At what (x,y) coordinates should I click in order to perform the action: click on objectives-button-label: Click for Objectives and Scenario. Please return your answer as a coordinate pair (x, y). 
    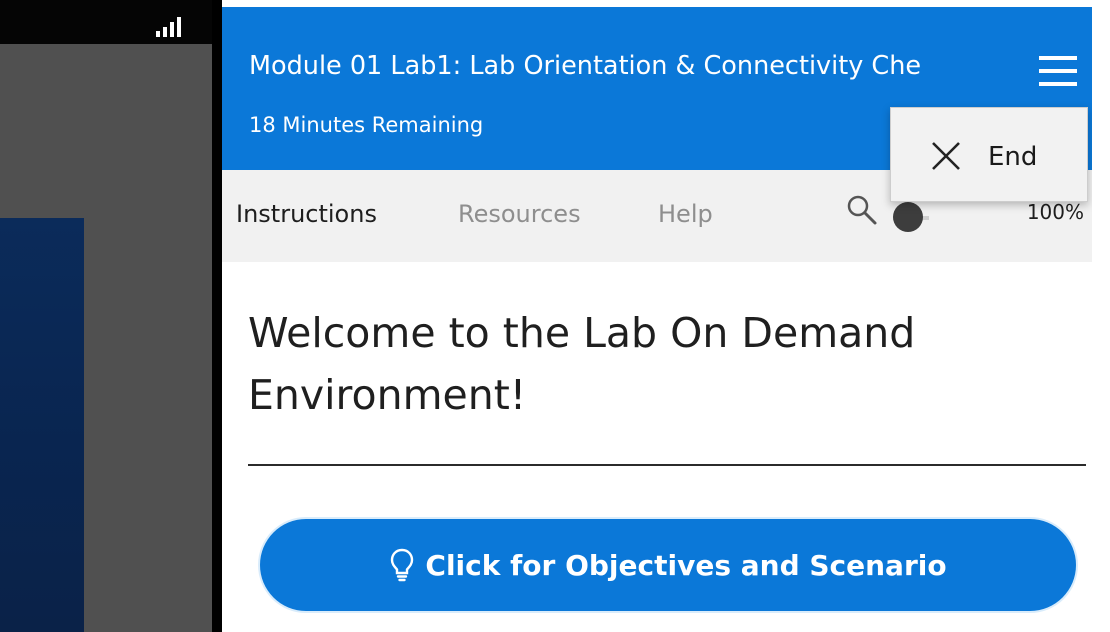
    Looking at the image, I should click on (686, 565).